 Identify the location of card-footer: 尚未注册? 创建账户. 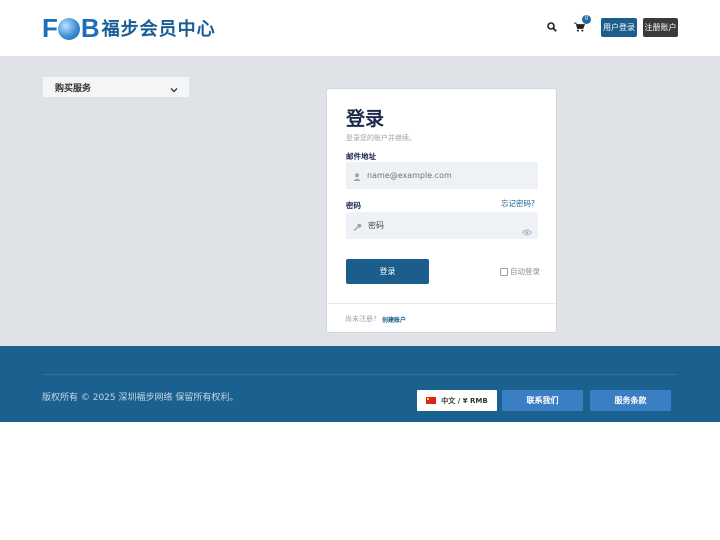
(441, 318).